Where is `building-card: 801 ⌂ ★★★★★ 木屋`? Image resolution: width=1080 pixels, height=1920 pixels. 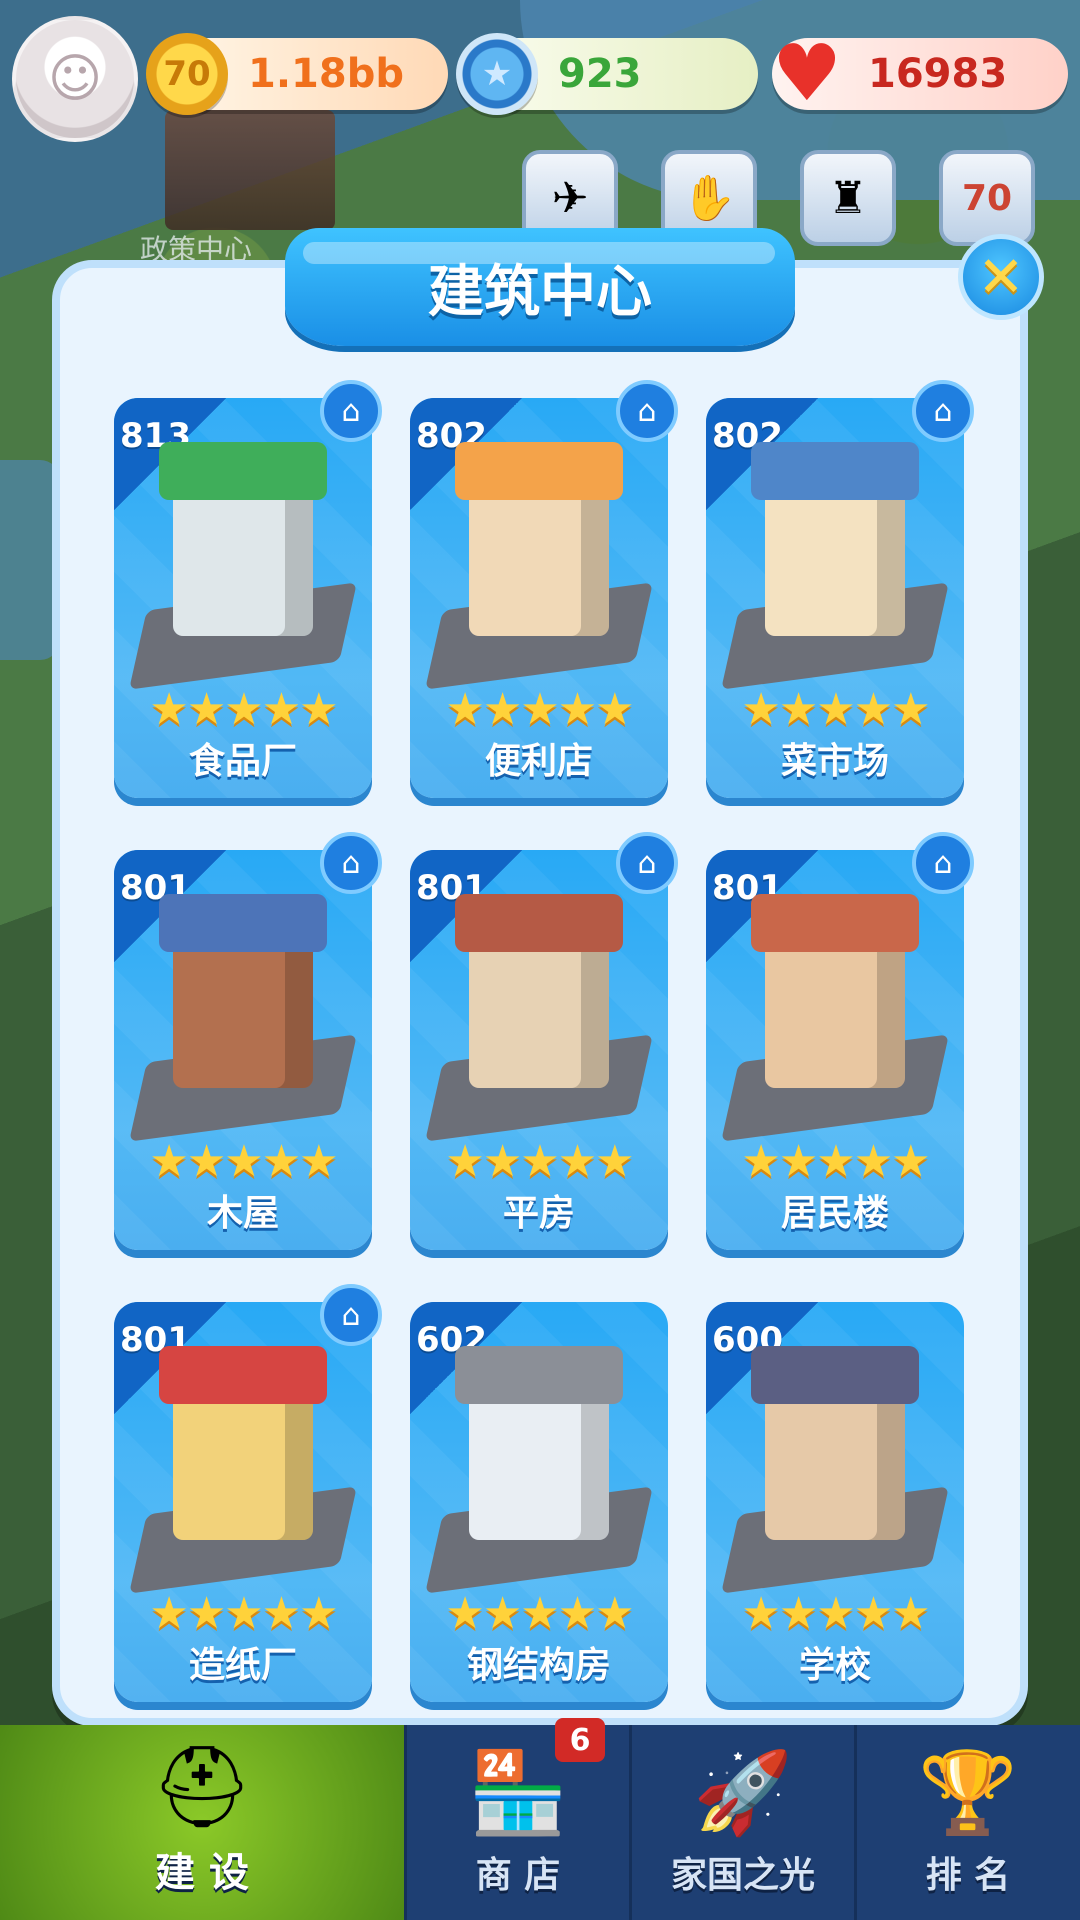 building-card: 801 ⌂ ★★★★★ 木屋 is located at coordinates (248, 1041).